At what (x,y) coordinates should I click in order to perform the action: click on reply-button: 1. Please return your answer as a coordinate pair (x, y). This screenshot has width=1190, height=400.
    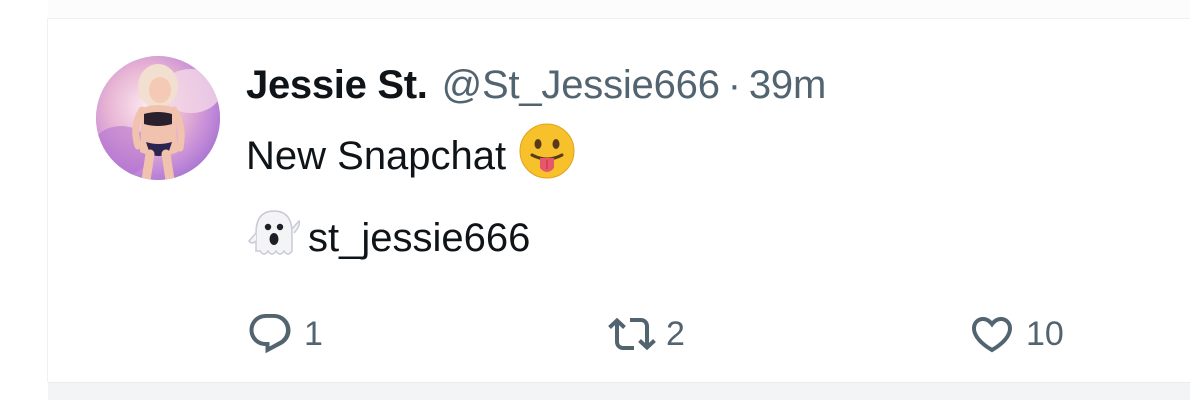
    Looking at the image, I should click on (284, 334).